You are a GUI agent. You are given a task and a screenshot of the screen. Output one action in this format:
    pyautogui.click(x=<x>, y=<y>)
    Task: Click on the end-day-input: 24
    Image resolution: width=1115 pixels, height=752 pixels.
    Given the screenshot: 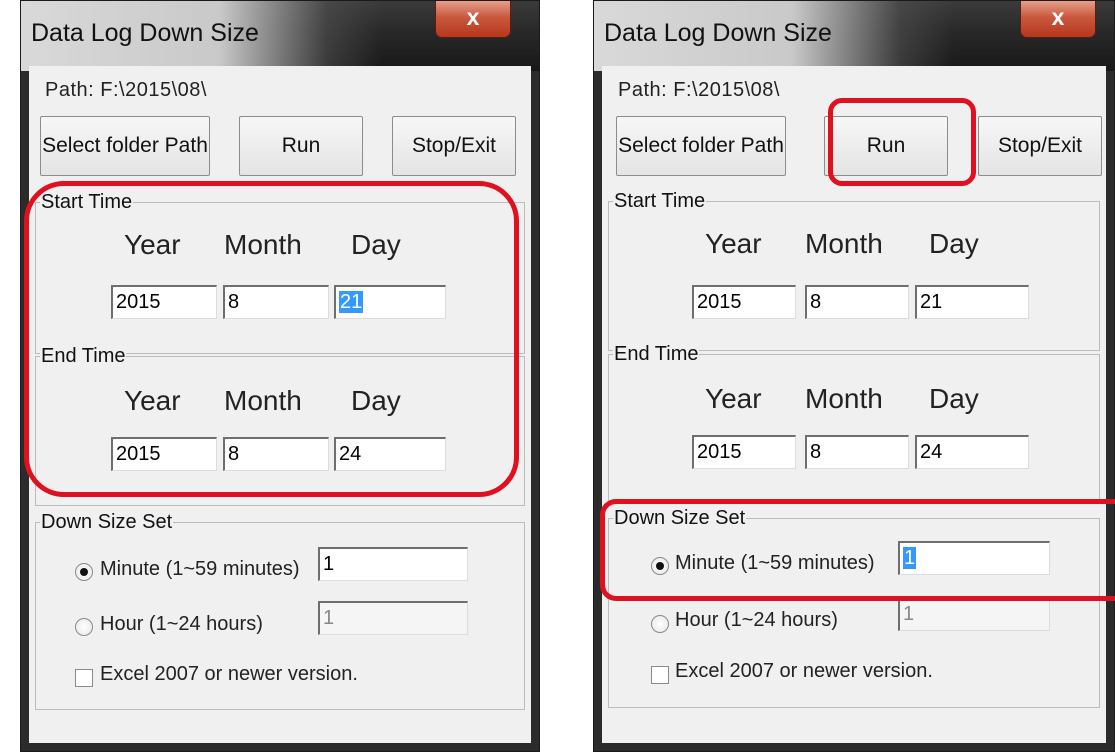 What is the action you would take?
    pyautogui.click(x=972, y=452)
    